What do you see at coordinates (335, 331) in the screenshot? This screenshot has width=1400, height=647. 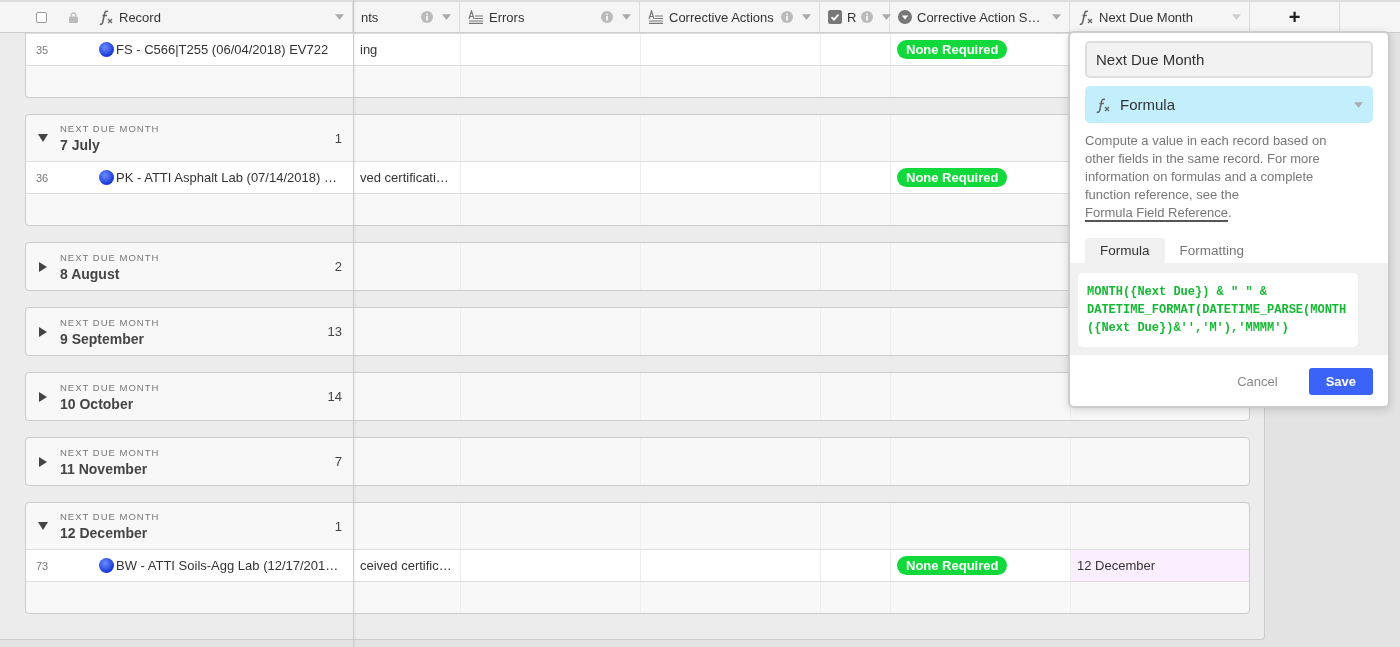 I see `group-count: 13` at bounding box center [335, 331].